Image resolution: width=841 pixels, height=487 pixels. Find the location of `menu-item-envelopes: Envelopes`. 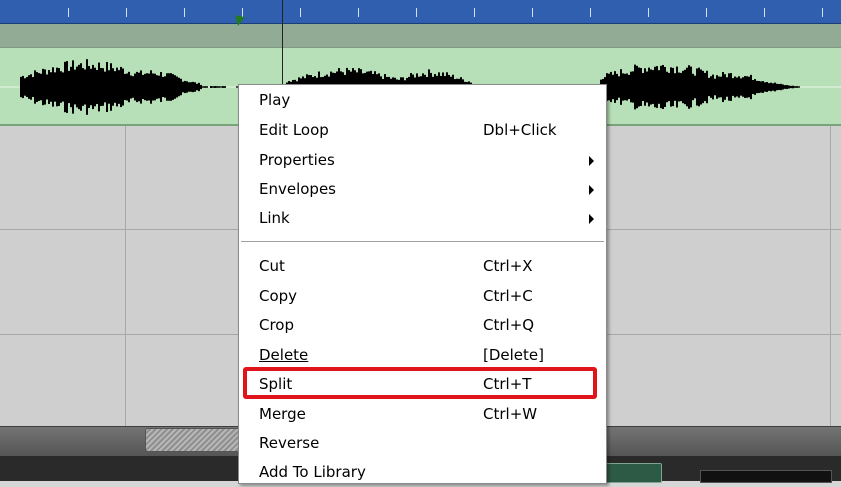

menu-item-envelopes: Envelopes is located at coordinates (422, 189).